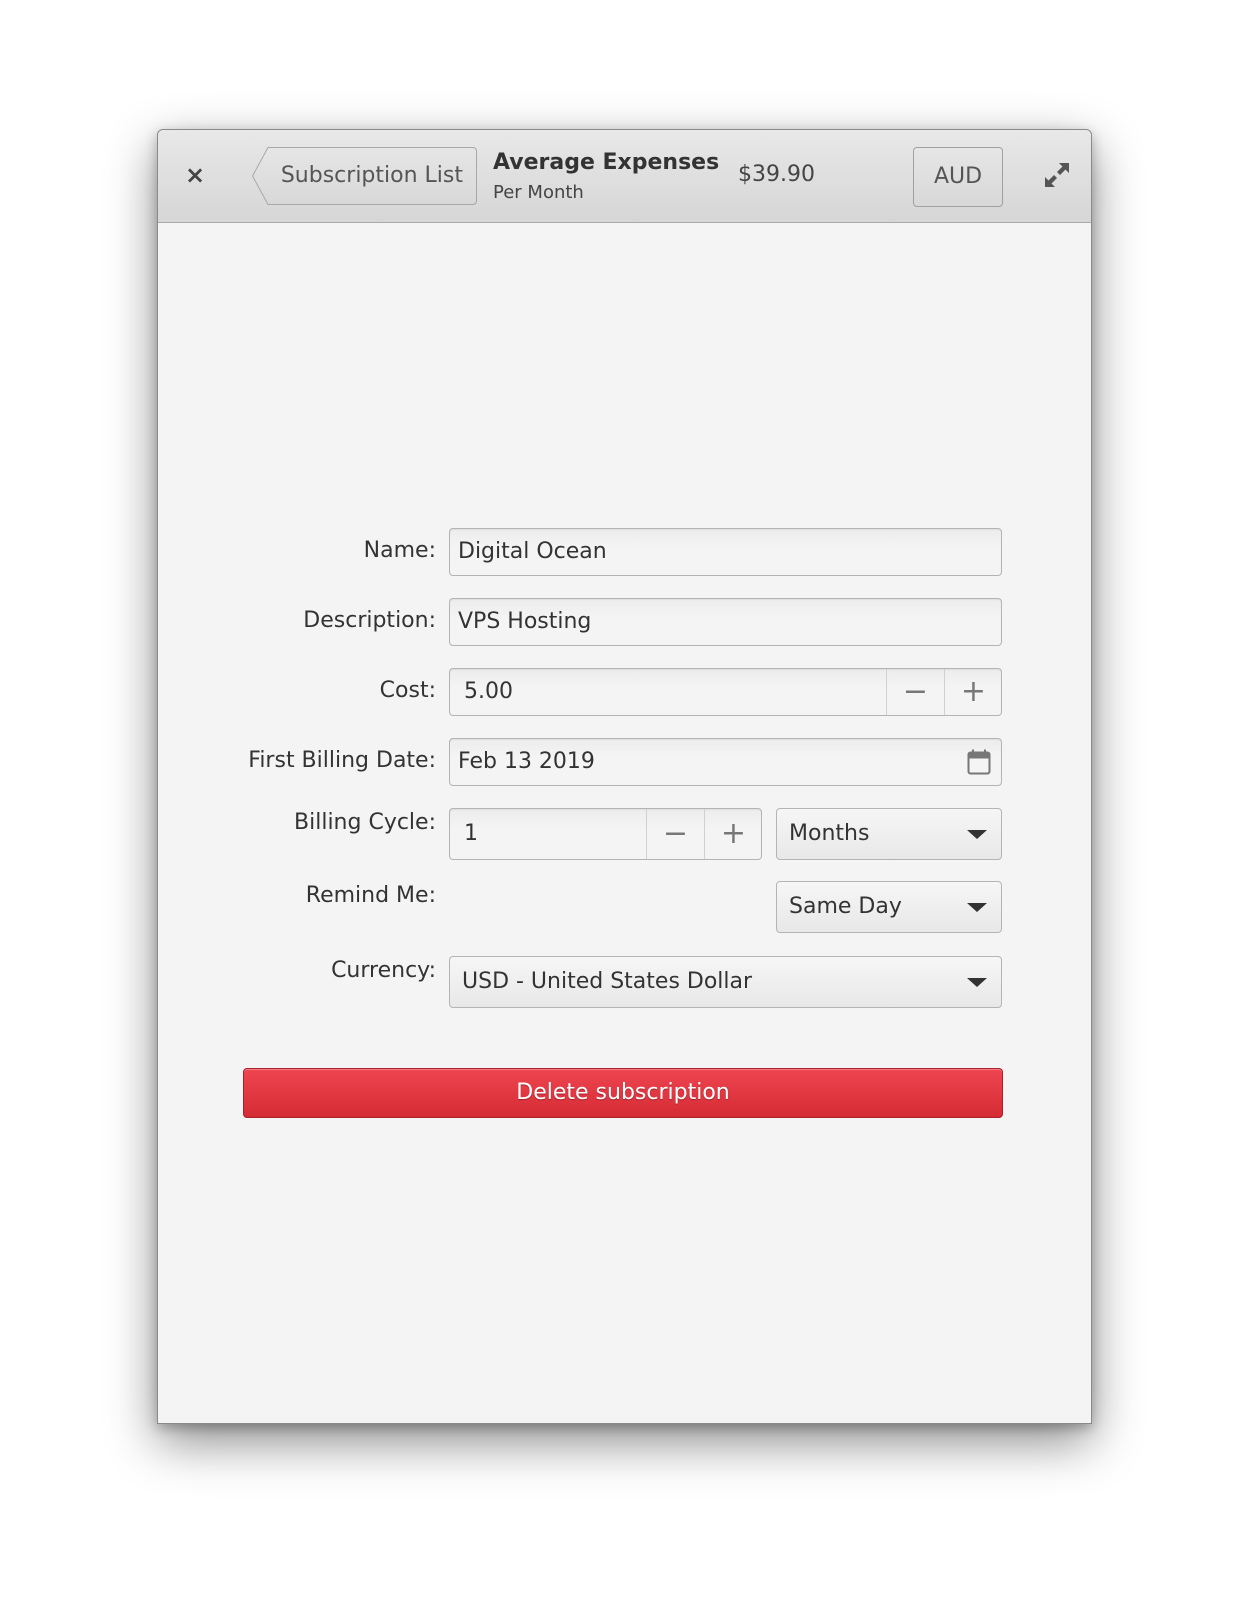 This screenshot has width=1250, height=1610. I want to click on page-subtitle: Per Month, so click(538, 192).